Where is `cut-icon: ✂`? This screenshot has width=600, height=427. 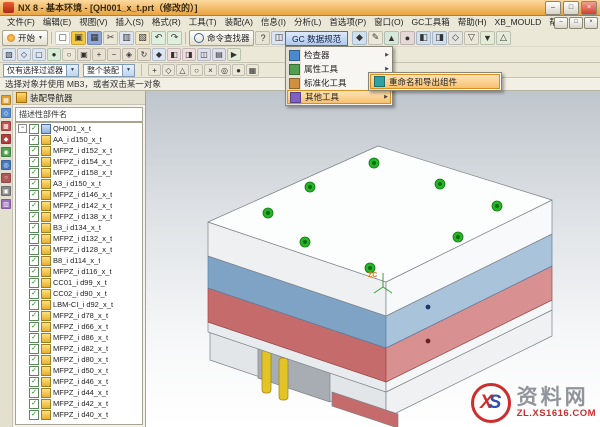
cut-icon: ✂ is located at coordinates (110, 37).